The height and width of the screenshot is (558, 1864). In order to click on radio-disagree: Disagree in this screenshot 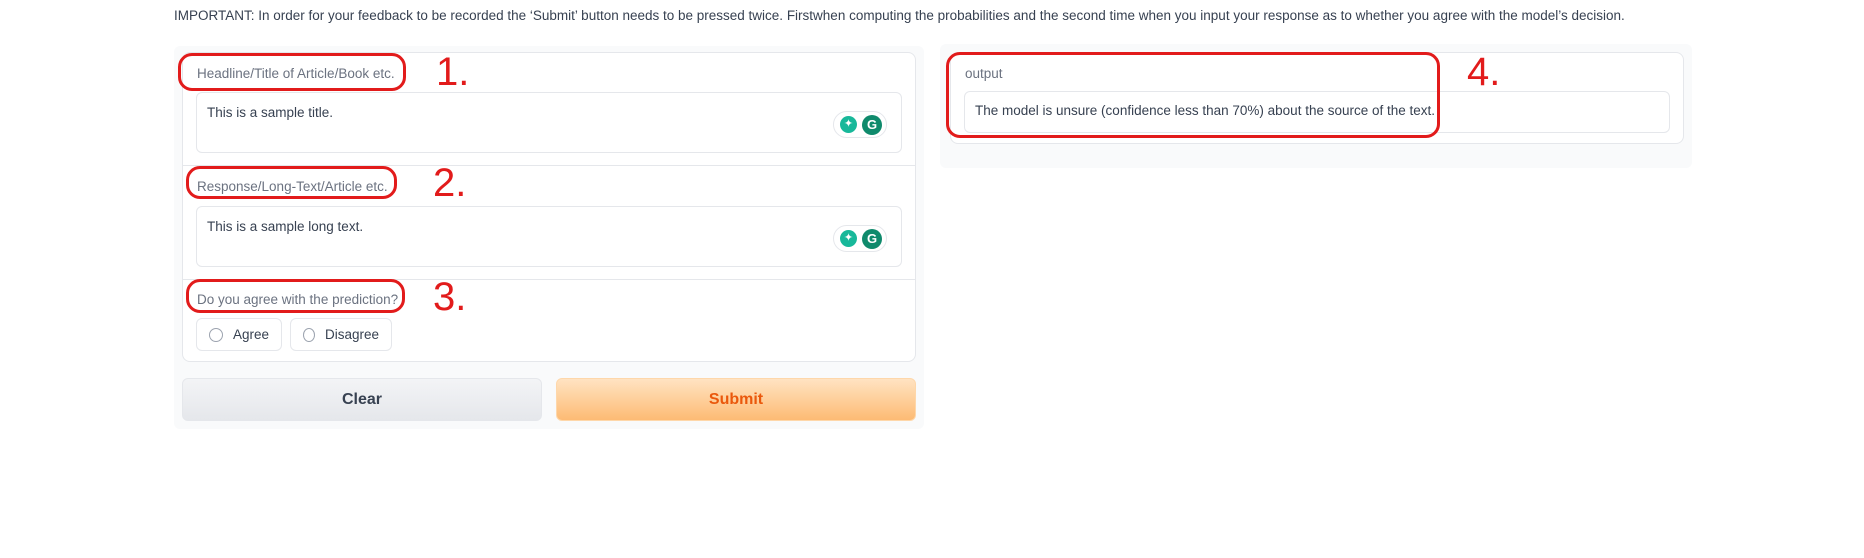, I will do `click(341, 334)`.